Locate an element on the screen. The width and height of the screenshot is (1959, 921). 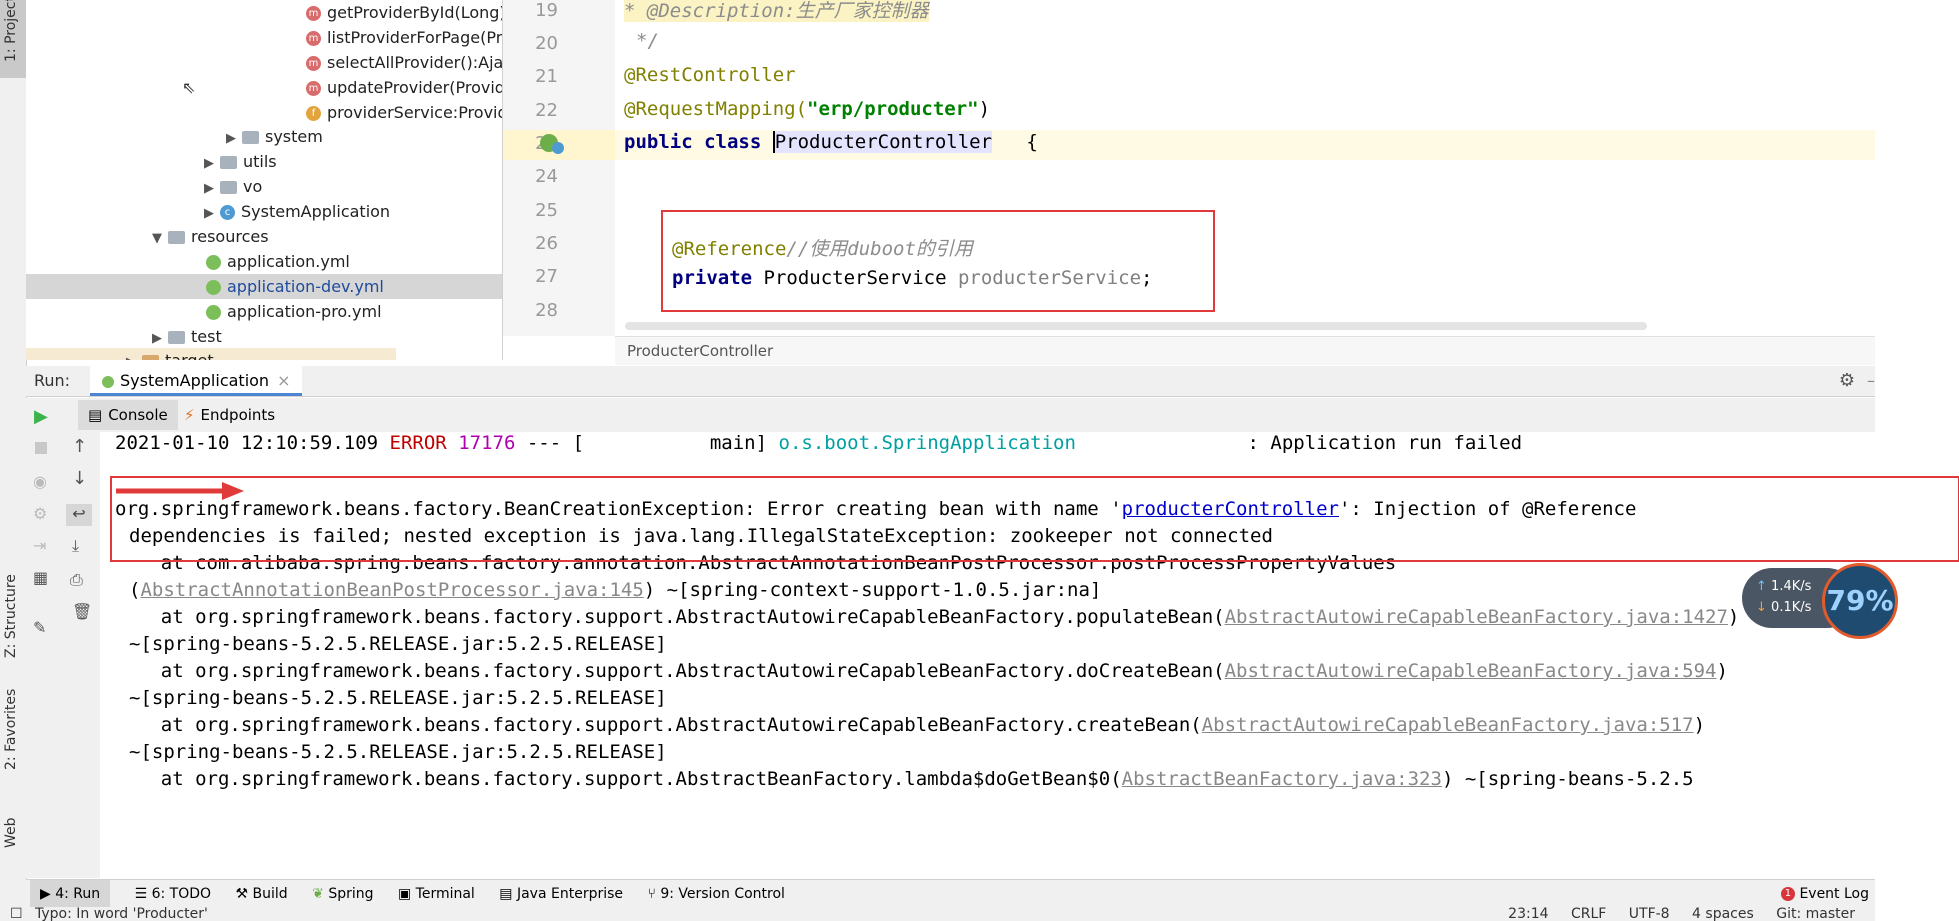
run-config-tab: SystemApplication × is located at coordinates (196, 381).